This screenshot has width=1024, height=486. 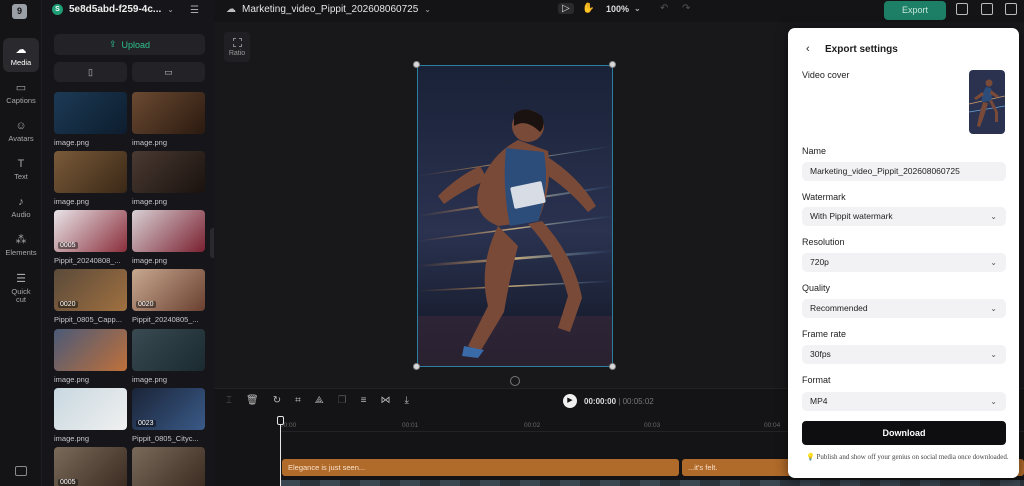 What do you see at coordinates (364, 400) in the screenshot?
I see `adjust-icon: ≡` at bounding box center [364, 400].